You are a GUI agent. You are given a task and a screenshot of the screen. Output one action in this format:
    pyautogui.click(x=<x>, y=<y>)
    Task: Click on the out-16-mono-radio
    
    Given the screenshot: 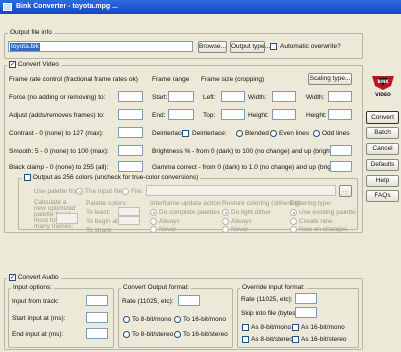 What is the action you would take?
    pyautogui.click(x=177, y=319)
    